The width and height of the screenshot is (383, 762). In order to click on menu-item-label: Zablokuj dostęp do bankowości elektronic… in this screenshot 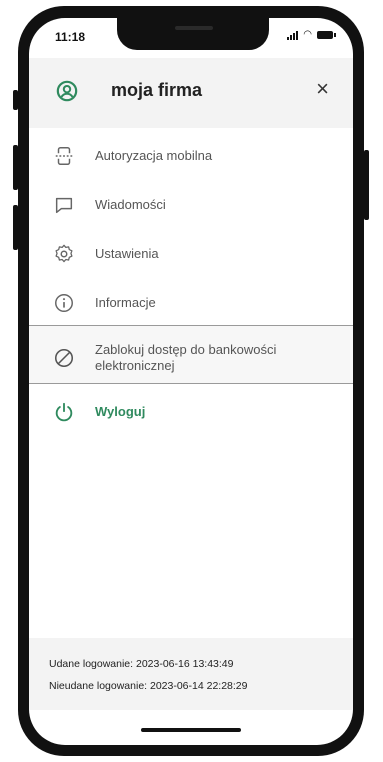, I will do `click(186, 357)`.